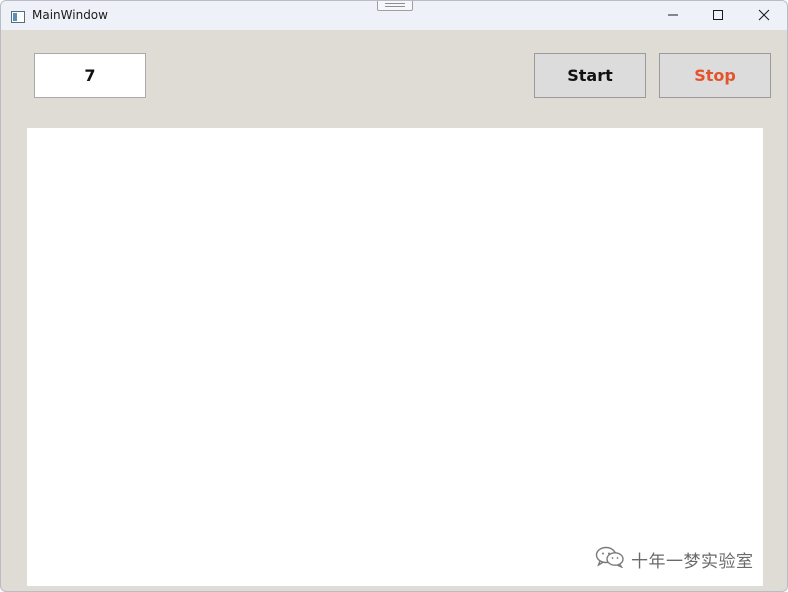  I want to click on drag-handle, so click(395, 6).